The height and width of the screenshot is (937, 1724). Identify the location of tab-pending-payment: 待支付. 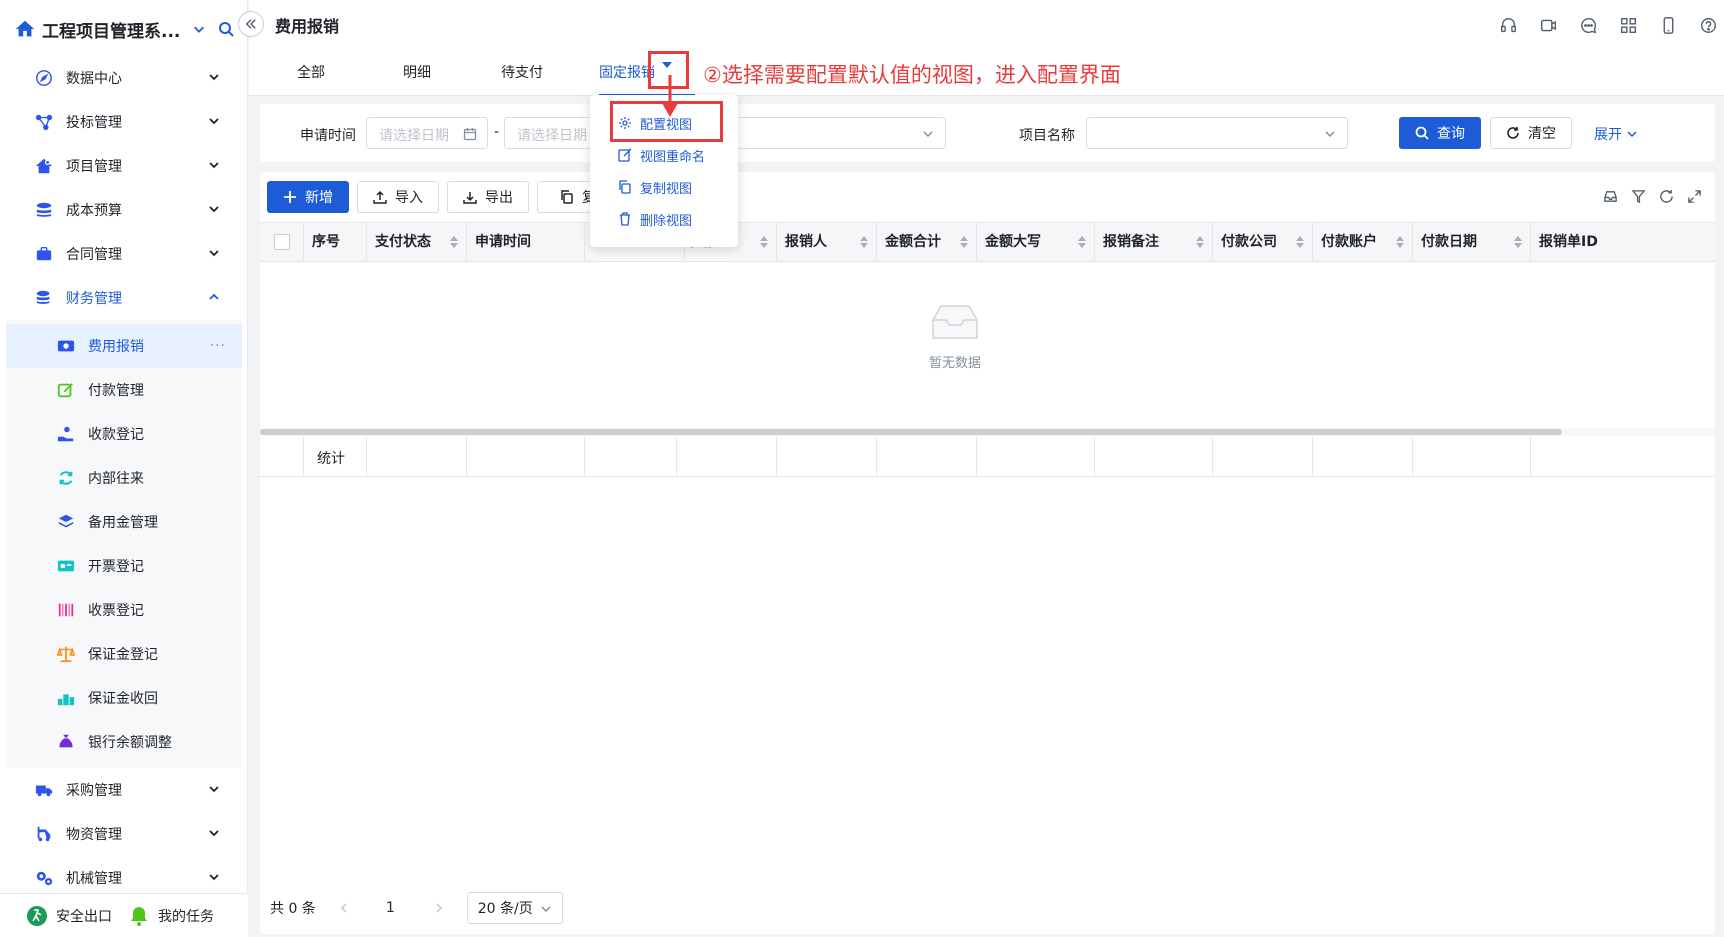
(522, 73).